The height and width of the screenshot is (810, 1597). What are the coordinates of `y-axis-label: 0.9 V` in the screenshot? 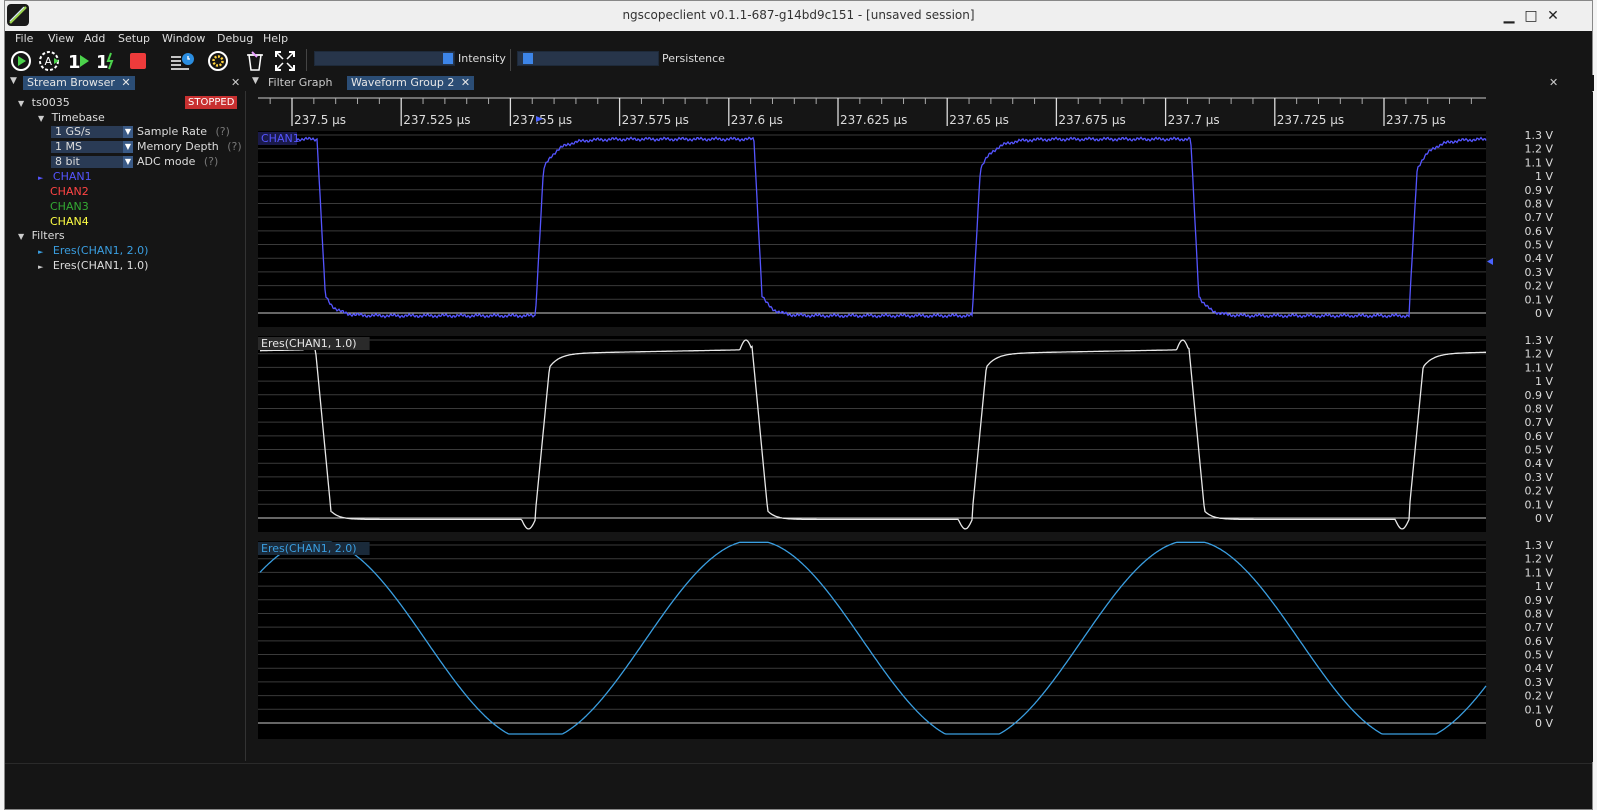 It's located at (1538, 395).